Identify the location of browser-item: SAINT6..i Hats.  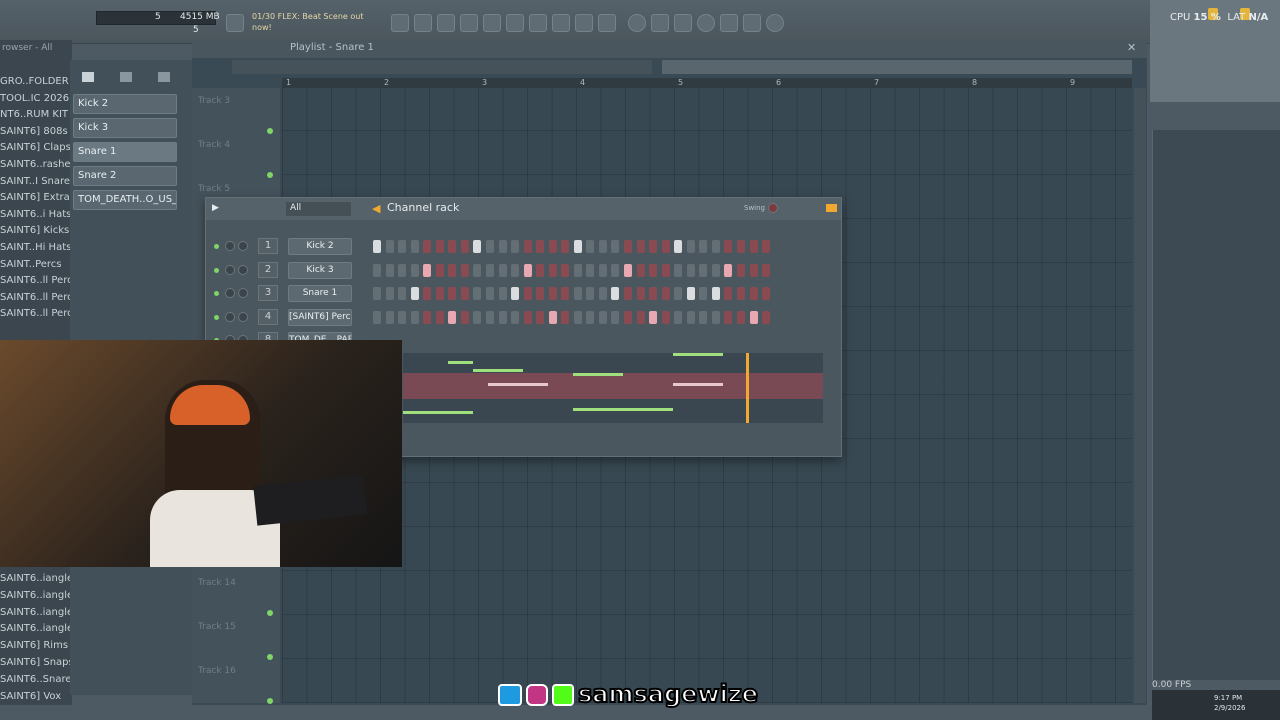
(36, 217).